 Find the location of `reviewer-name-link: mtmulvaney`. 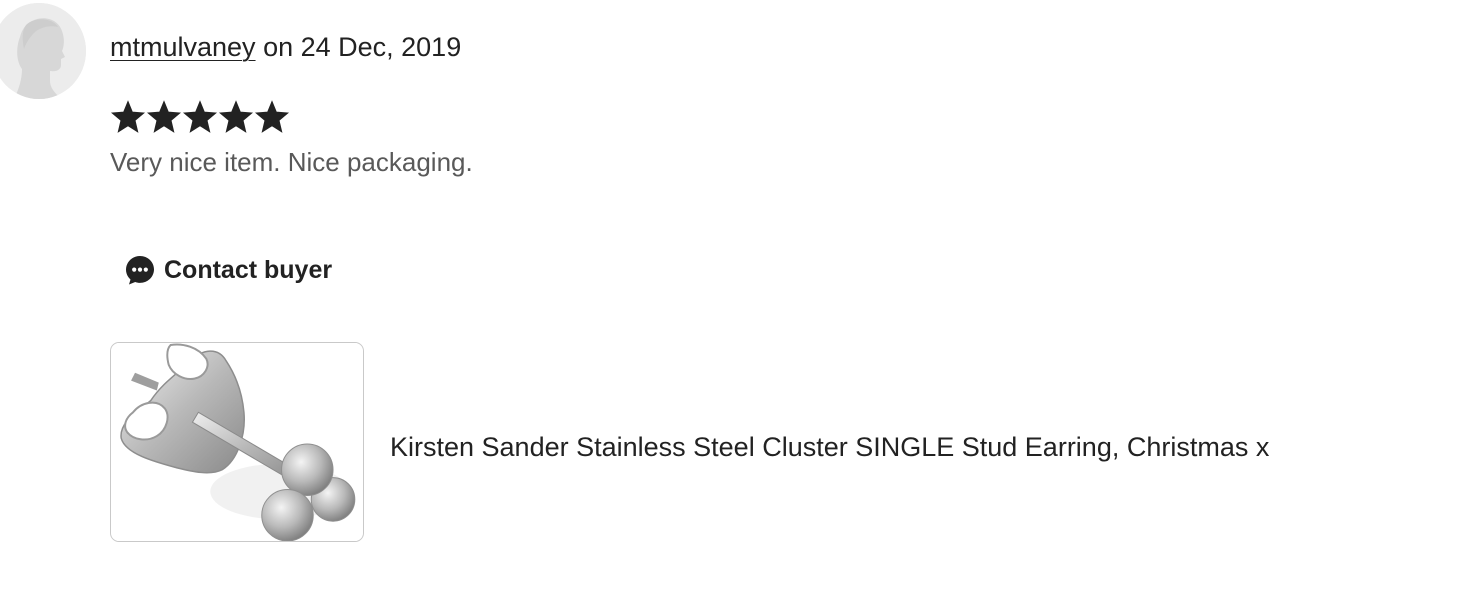

reviewer-name-link: mtmulvaney is located at coordinates (183, 47).